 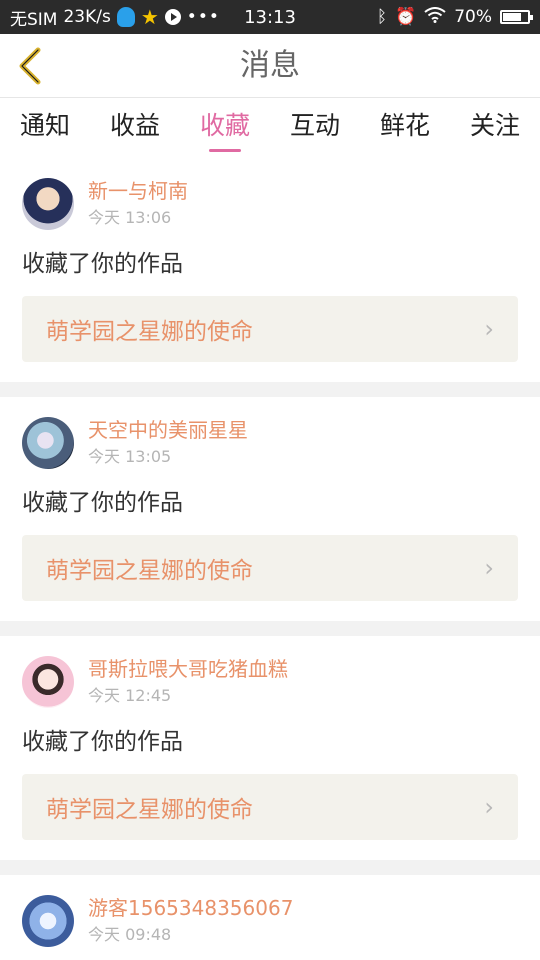 I want to click on bluetooth-icon: ᛒ, so click(x=382, y=17).